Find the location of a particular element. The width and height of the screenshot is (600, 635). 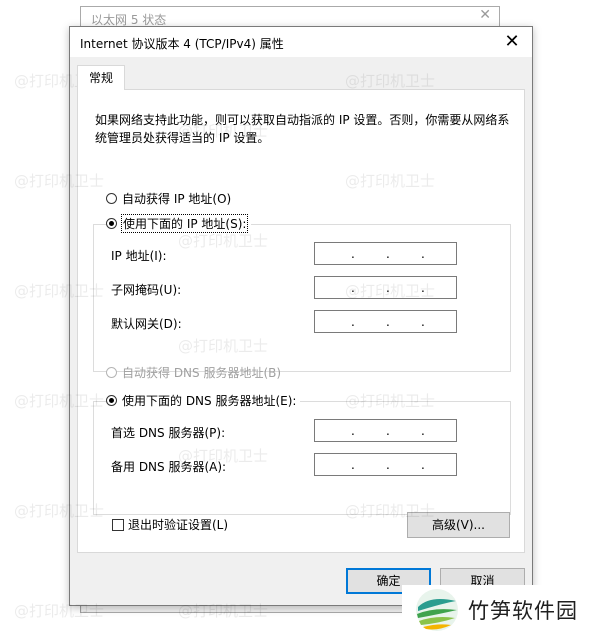

brand-watermark: 竹笋软件园 is located at coordinates (501, 610).